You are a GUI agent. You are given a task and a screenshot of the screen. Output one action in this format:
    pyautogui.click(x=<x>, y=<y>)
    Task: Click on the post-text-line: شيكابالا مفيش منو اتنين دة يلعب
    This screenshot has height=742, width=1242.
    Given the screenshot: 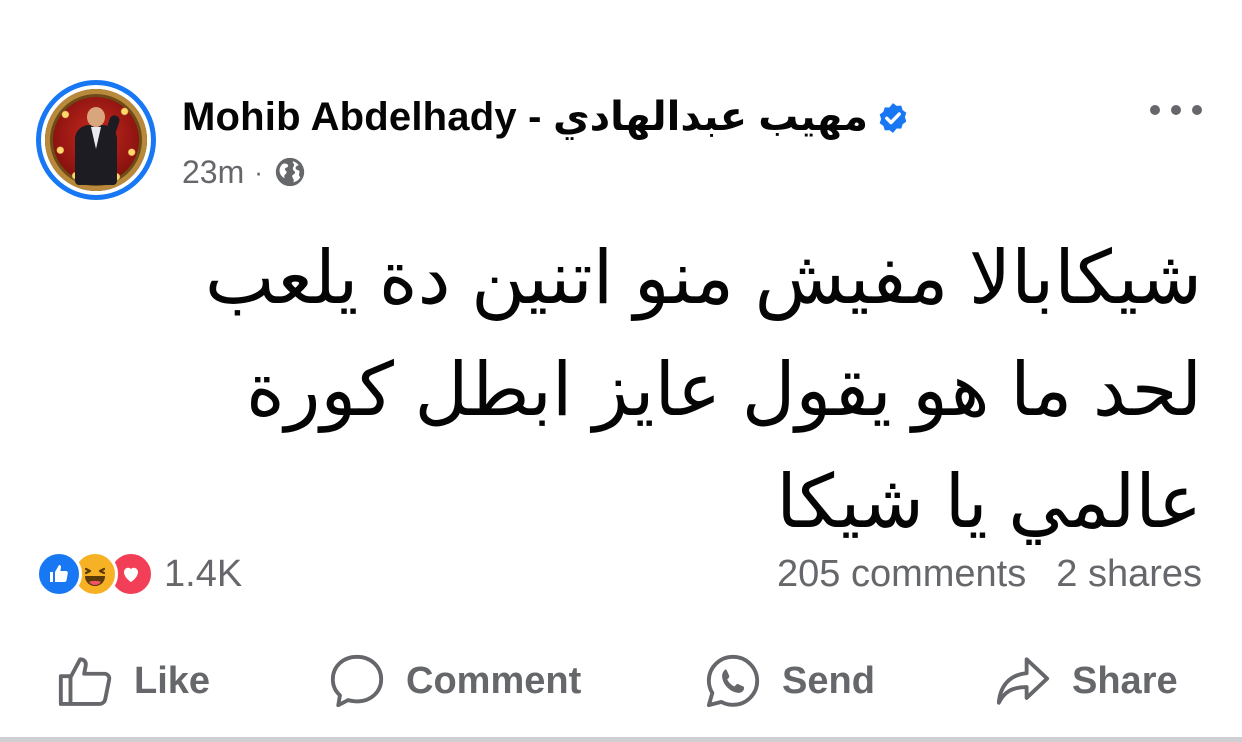 What is the action you would take?
    pyautogui.click(x=703, y=277)
    